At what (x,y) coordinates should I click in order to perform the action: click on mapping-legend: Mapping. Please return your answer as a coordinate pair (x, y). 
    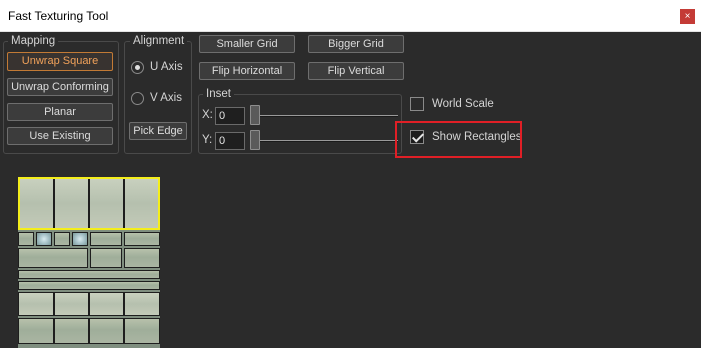
    Looking at the image, I should click on (33, 41).